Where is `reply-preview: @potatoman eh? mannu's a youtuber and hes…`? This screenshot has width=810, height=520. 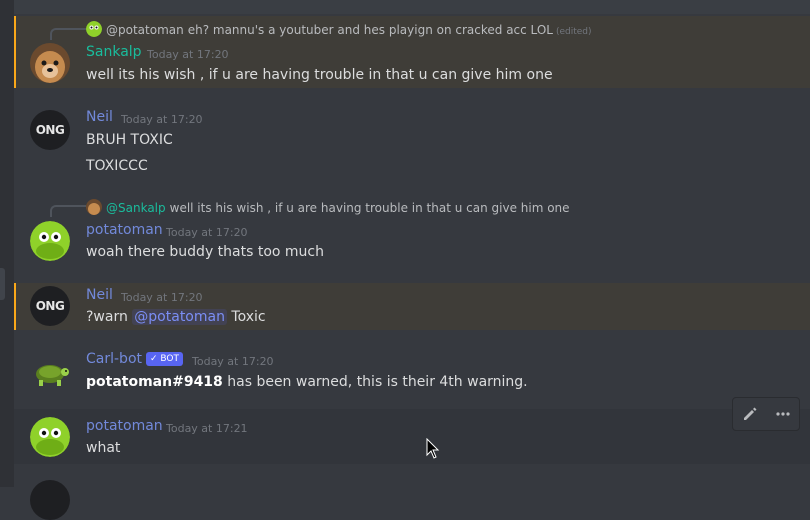 reply-preview: @potatoman eh? mannu's a youtuber and hes… is located at coordinates (339, 29).